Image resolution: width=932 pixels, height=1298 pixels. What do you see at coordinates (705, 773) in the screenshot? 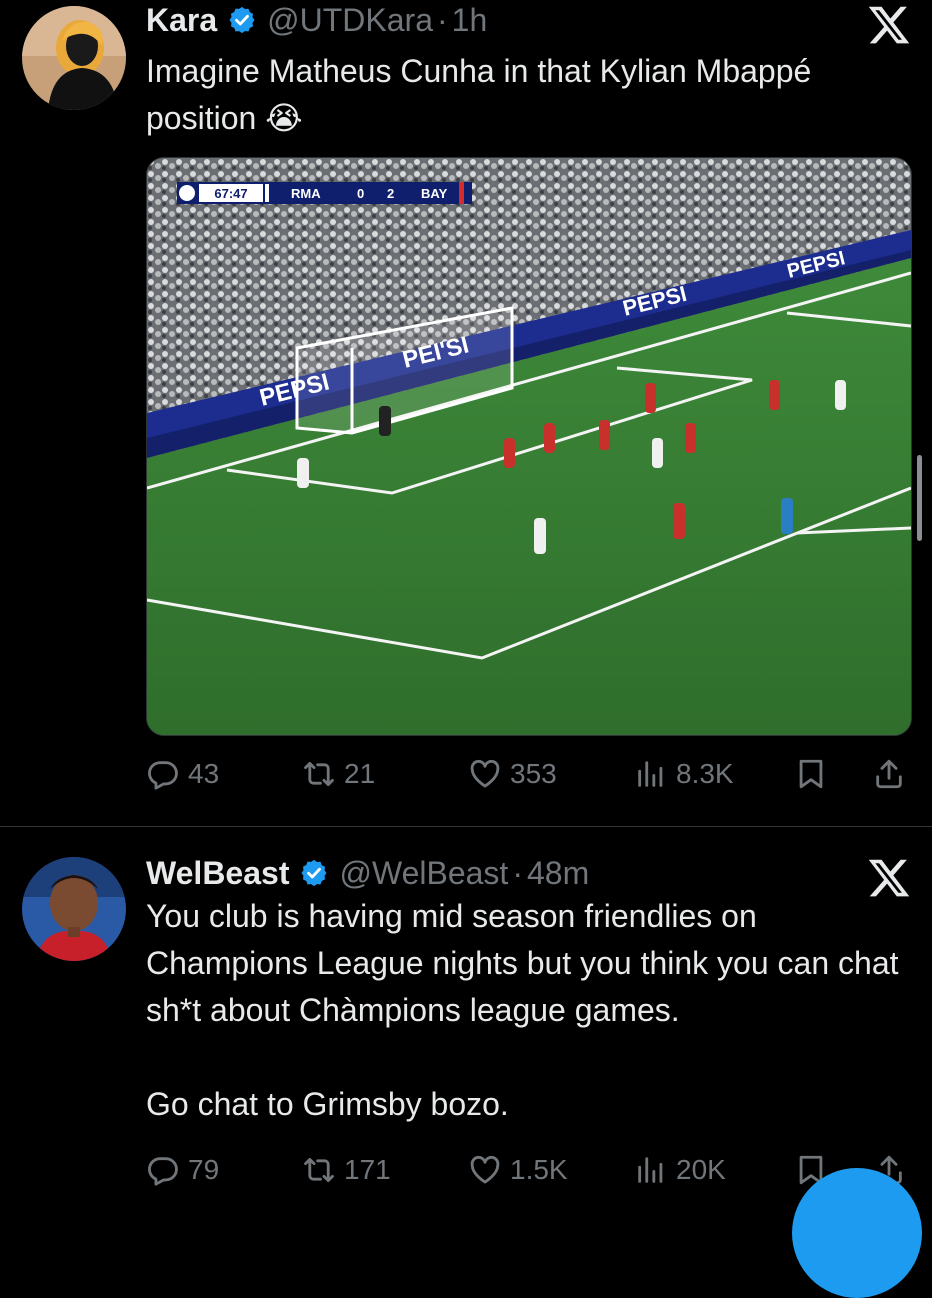
I see `view-count: 8.3K` at bounding box center [705, 773].